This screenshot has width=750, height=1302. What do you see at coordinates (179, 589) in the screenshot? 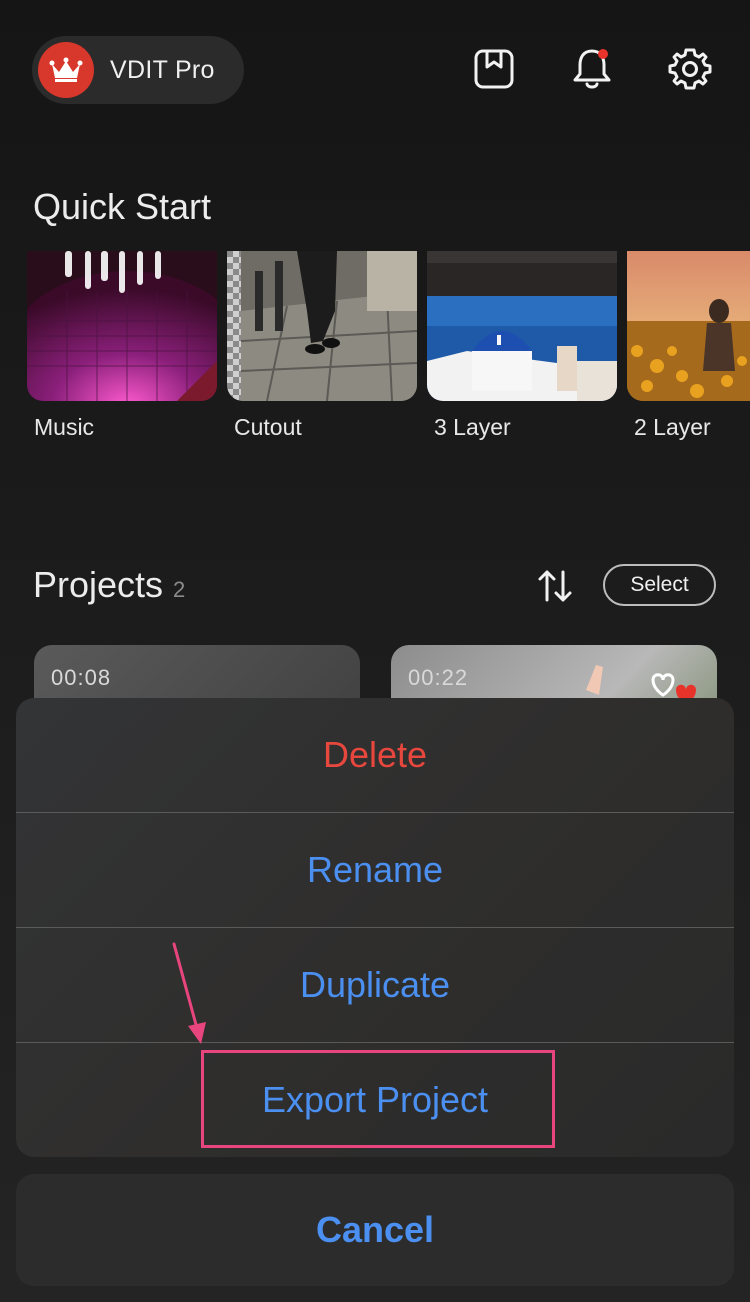
I see `projects-count: 2` at bounding box center [179, 589].